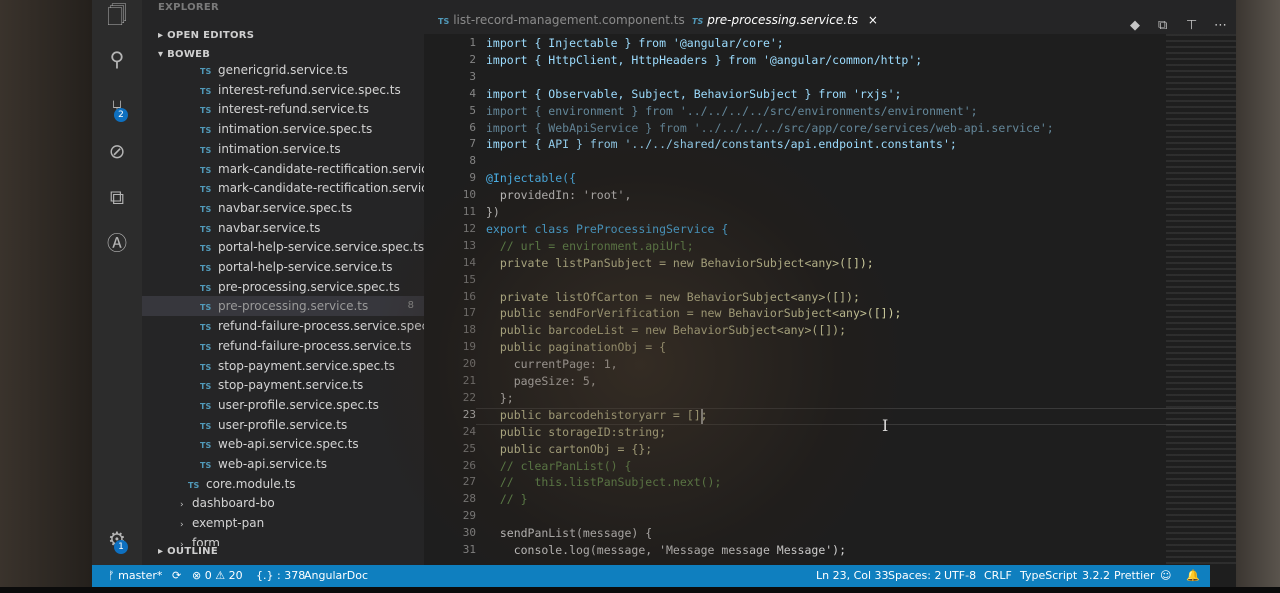  I want to click on encoding: UTF-8, so click(960, 576).